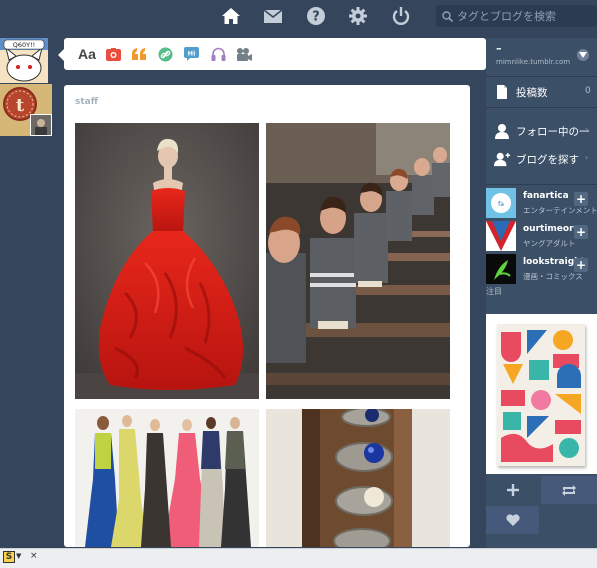 The width and height of the screenshot is (597, 568). Describe the element at coordinates (546, 196) in the screenshot. I see `blog-name: fanartica` at that location.